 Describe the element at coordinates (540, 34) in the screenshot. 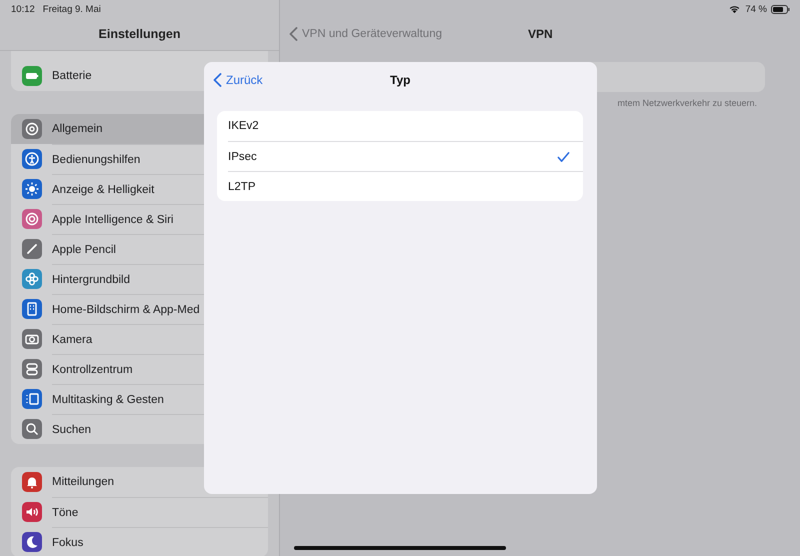

I see `page-title: VPN` at that location.